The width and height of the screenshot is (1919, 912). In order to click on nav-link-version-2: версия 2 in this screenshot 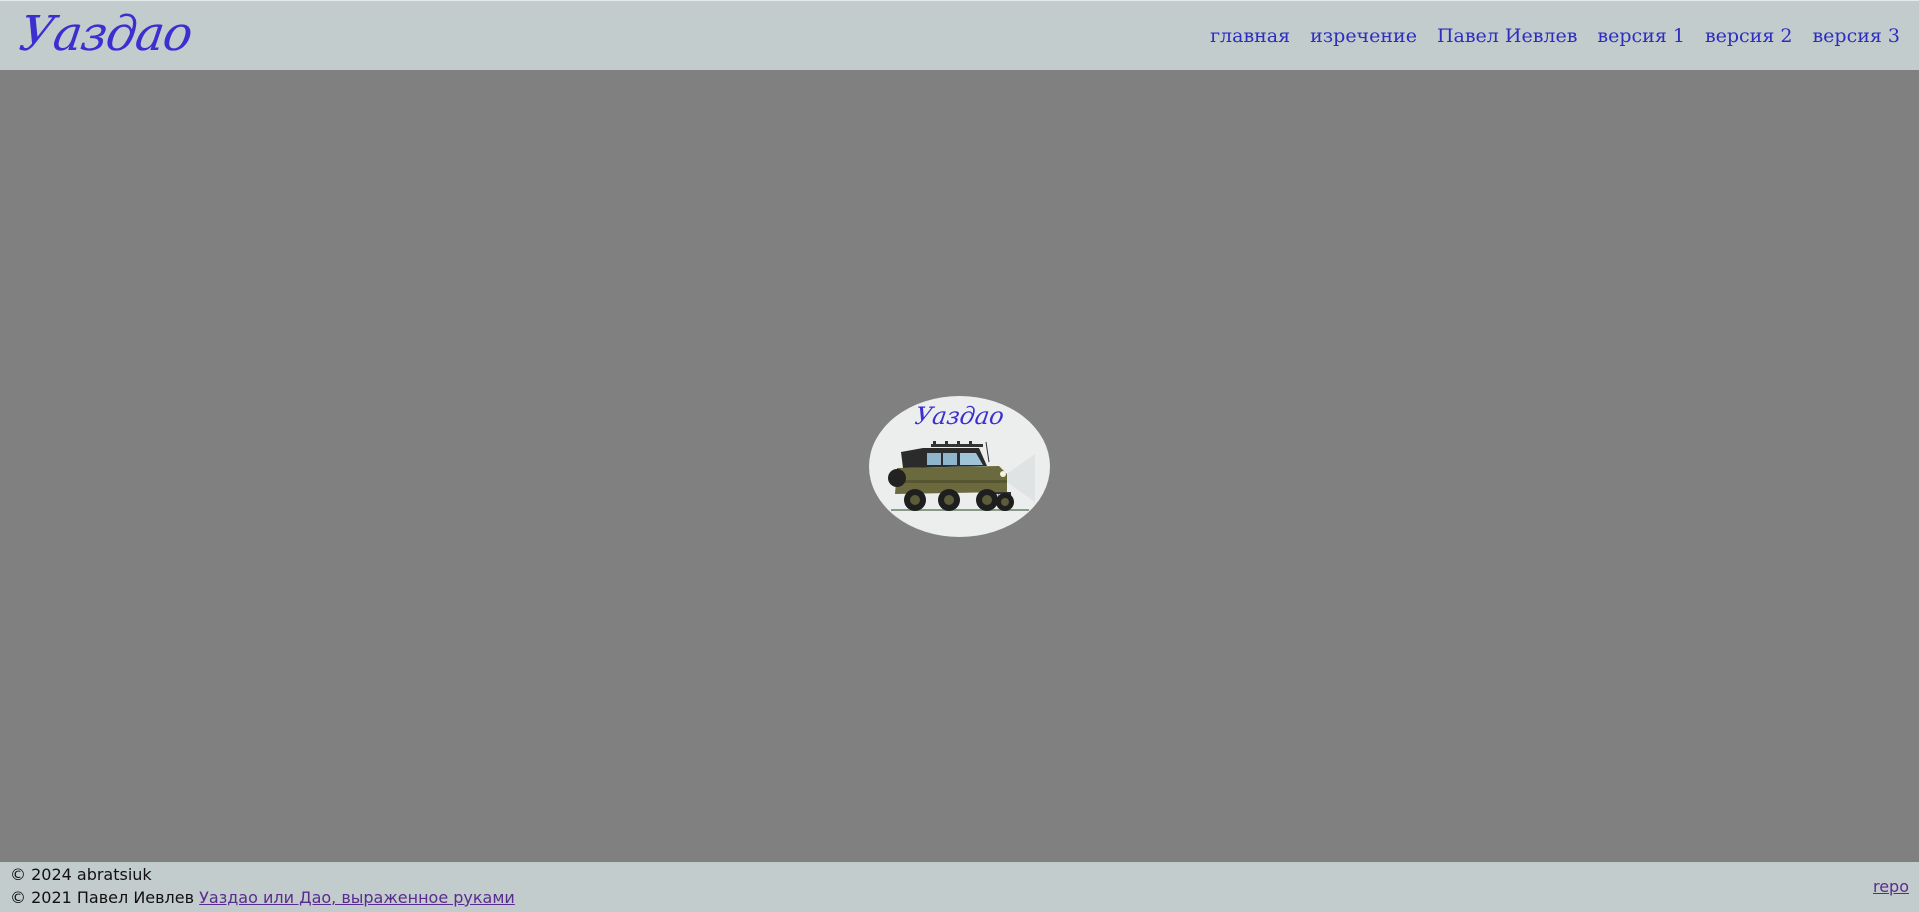, I will do `click(1749, 36)`.